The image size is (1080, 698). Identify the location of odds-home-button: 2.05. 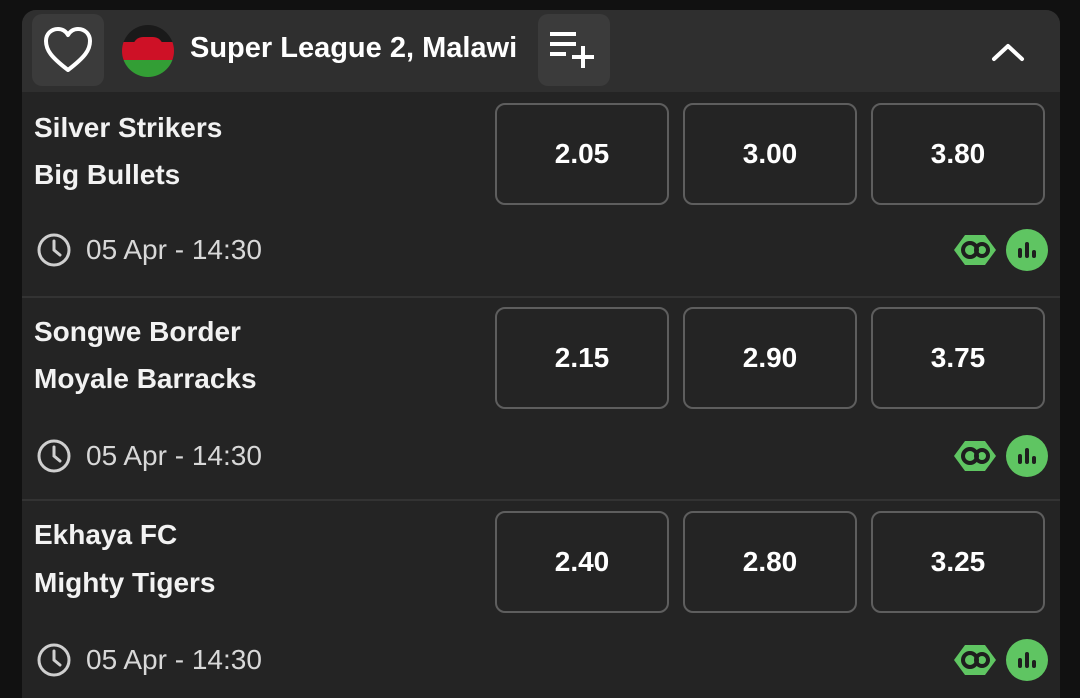
(582, 154).